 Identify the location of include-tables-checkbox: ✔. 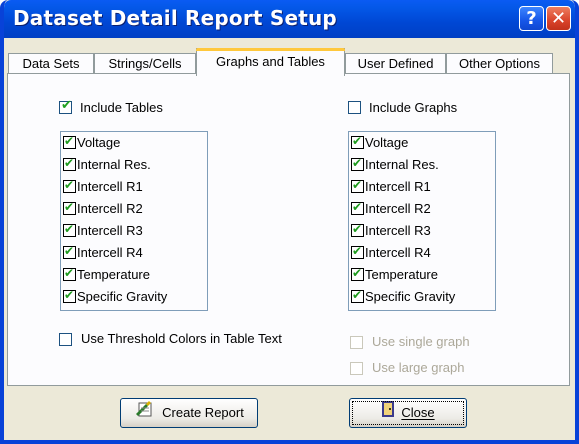
(65, 106).